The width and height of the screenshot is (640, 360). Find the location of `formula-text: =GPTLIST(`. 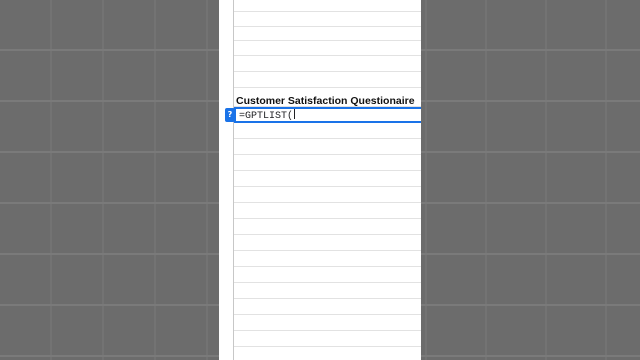

formula-text: =GPTLIST( is located at coordinates (266, 116).